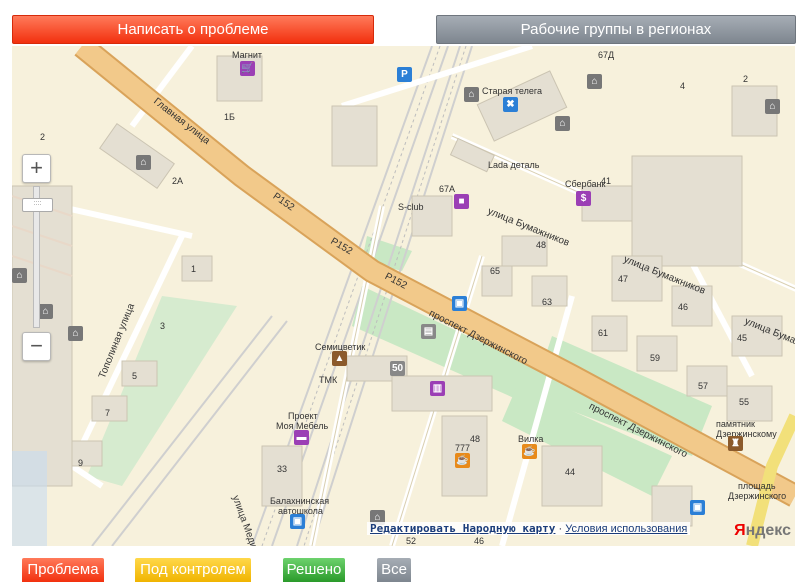 The image size is (803, 582). I want to click on house-number: 45, so click(742, 338).